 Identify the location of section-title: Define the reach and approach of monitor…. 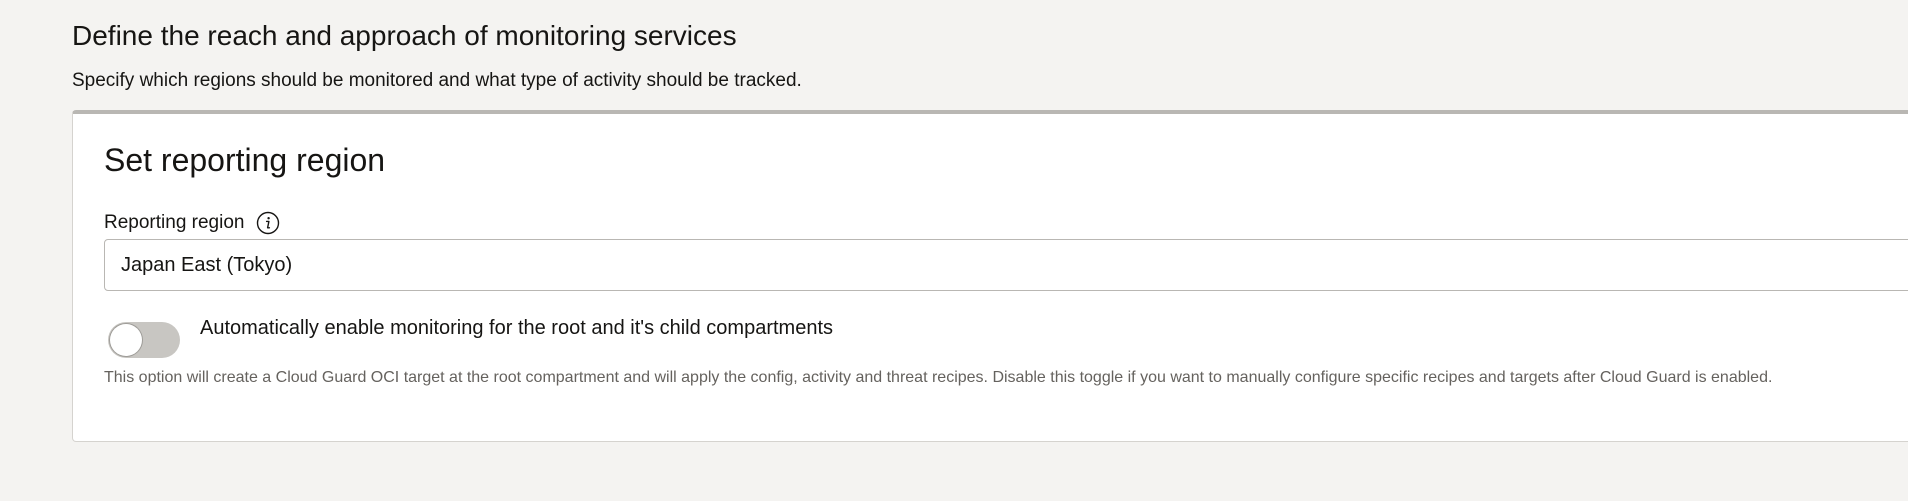
(404, 35).